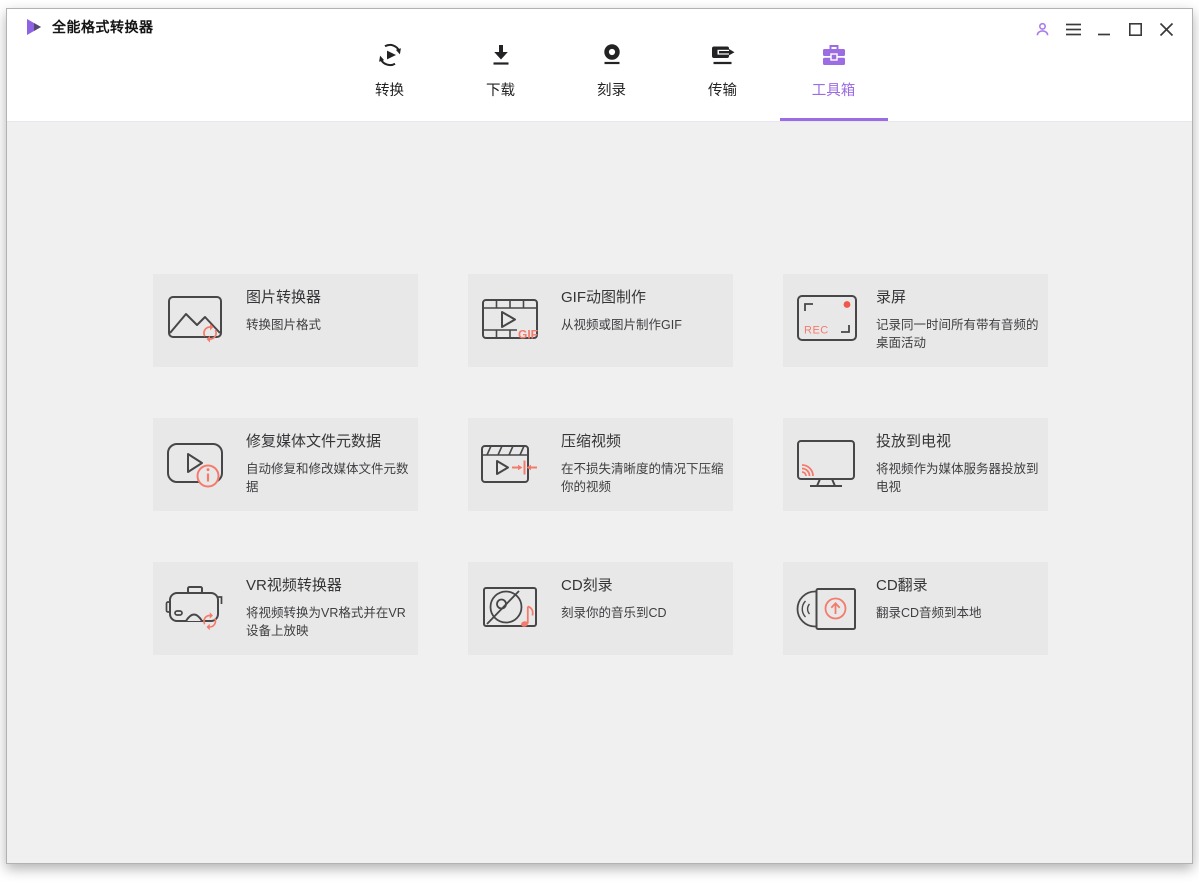 The height and width of the screenshot is (888, 1199). I want to click on app-title: 全能格式转换器, so click(103, 27).